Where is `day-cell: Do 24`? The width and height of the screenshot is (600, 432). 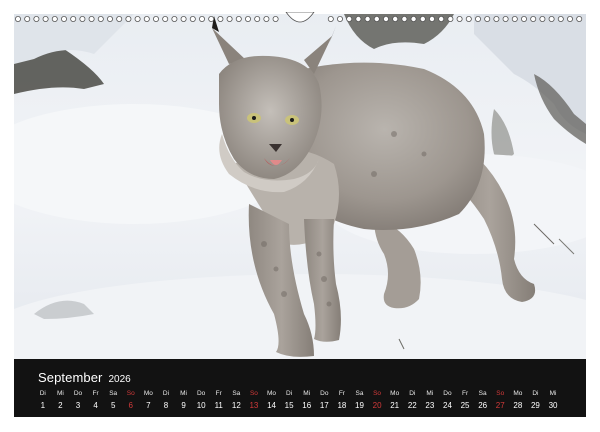
day-cell: Do 24 is located at coordinates (448, 401).